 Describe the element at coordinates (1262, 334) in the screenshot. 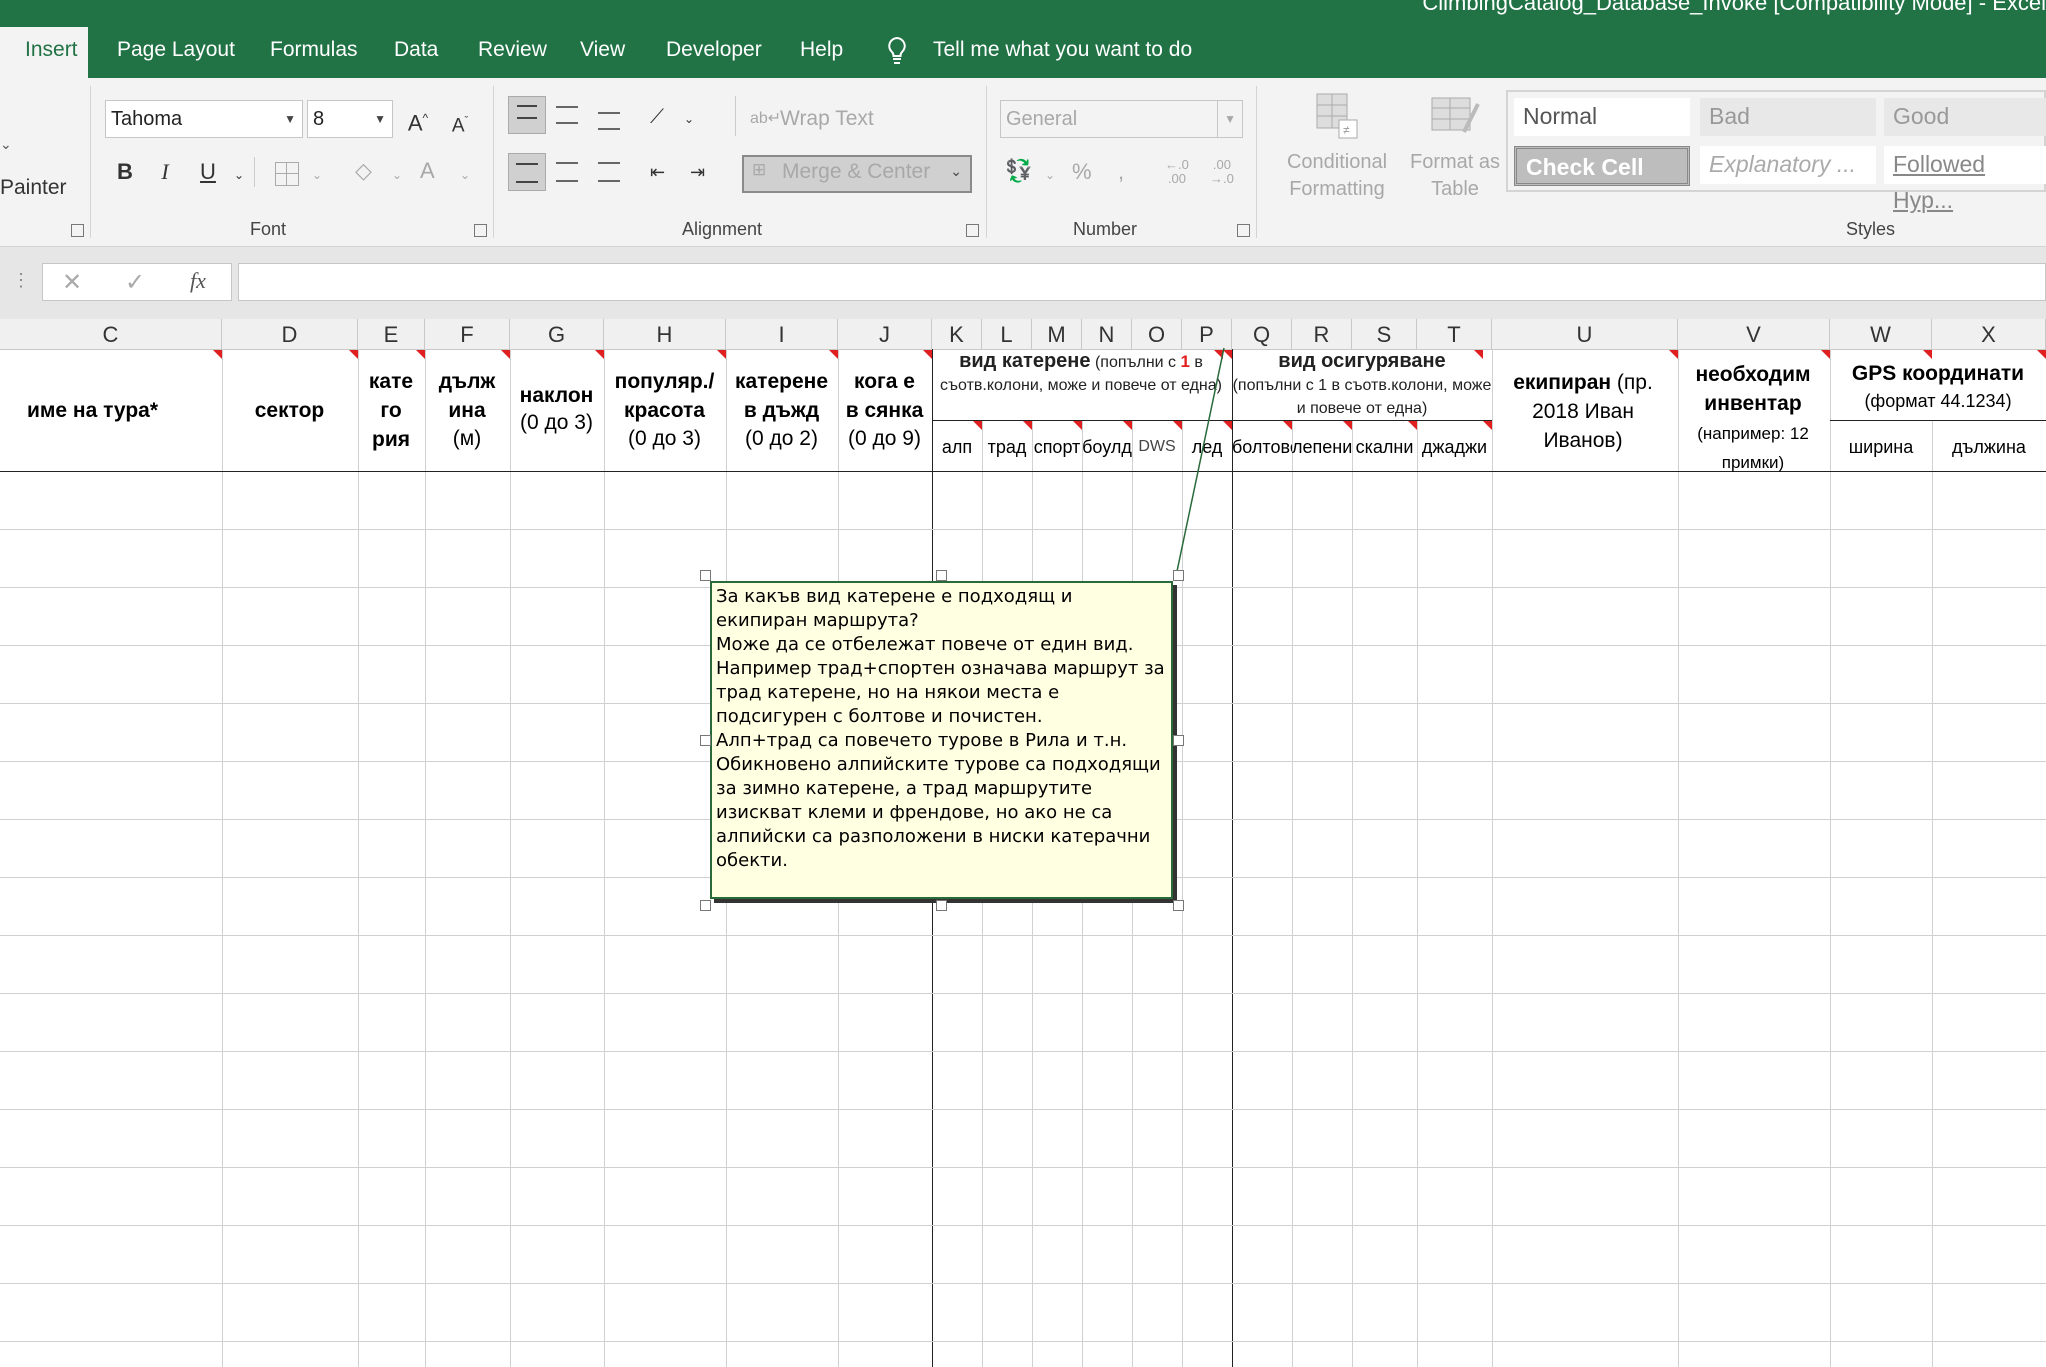

I see `column-header-q: Q` at that location.